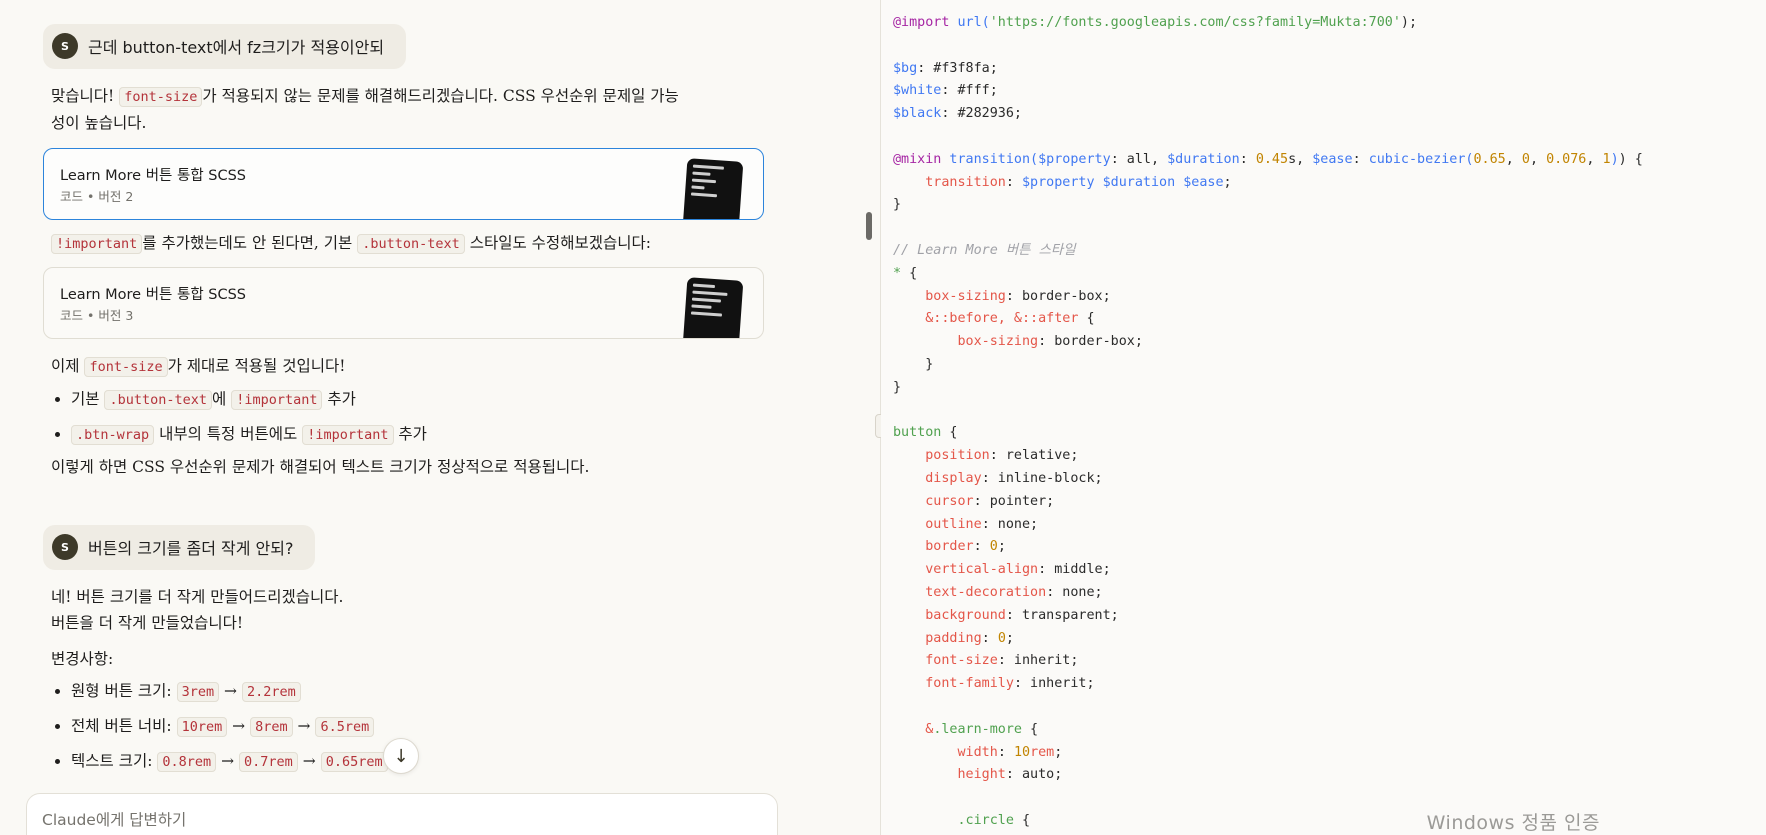  What do you see at coordinates (68, 366) in the screenshot?
I see `reply-text: 이제` at bounding box center [68, 366].